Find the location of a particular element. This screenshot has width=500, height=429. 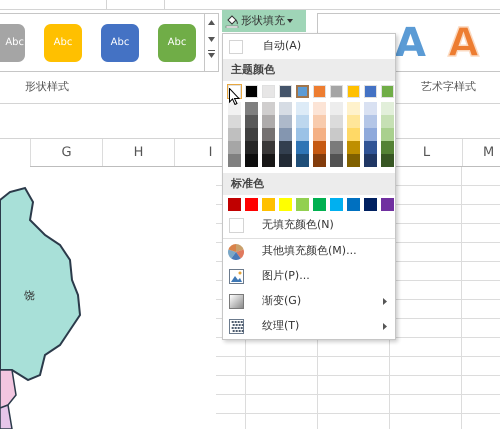

caret-icon is located at coordinates (290, 21).